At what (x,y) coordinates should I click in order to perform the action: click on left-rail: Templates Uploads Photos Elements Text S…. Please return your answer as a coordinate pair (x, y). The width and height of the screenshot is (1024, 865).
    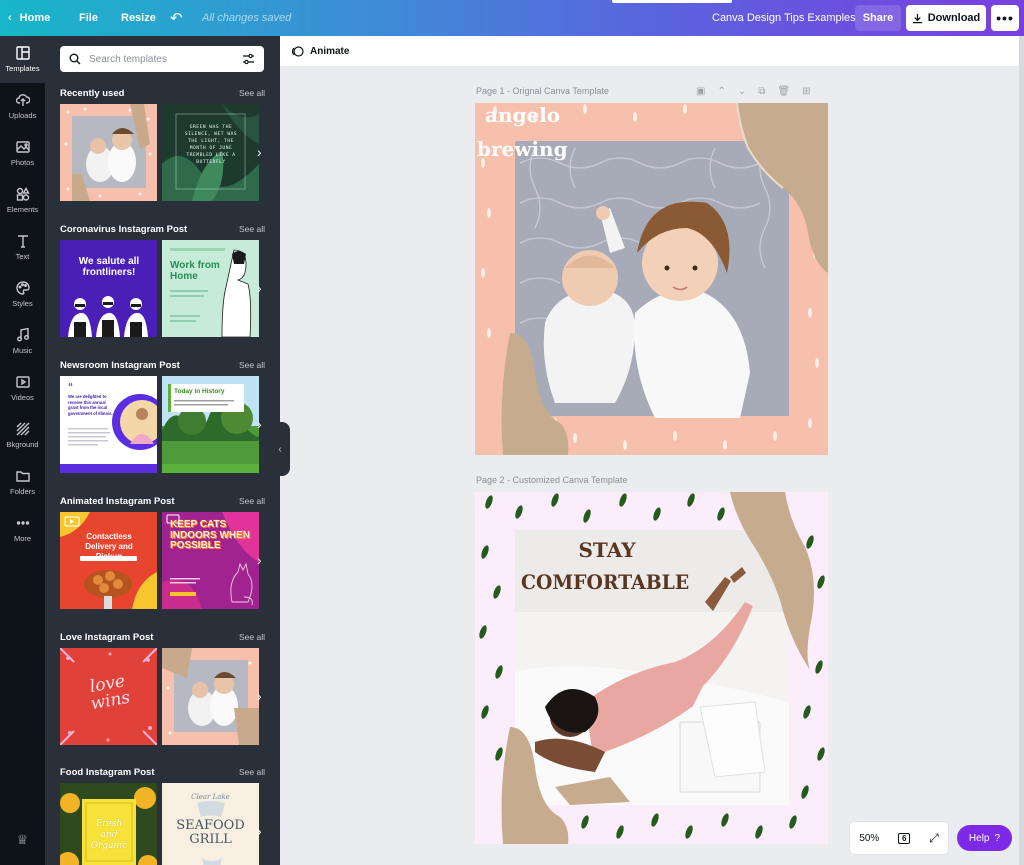
    Looking at the image, I should click on (22, 450).